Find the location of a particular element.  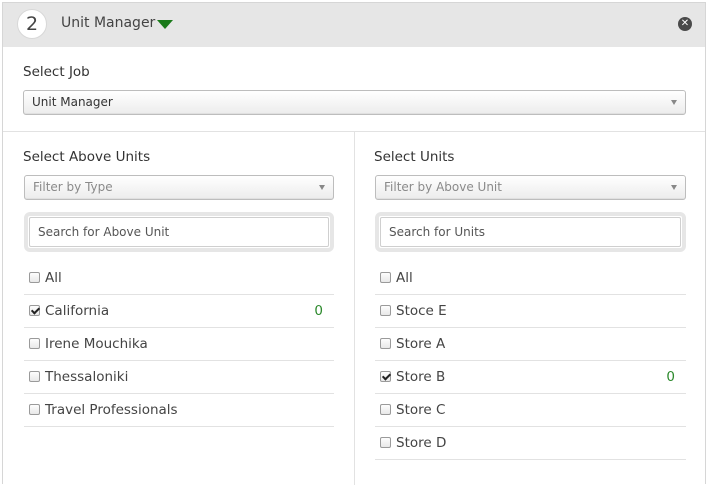

above-unit-search-input: Search for Above Unit is located at coordinates (179, 232).